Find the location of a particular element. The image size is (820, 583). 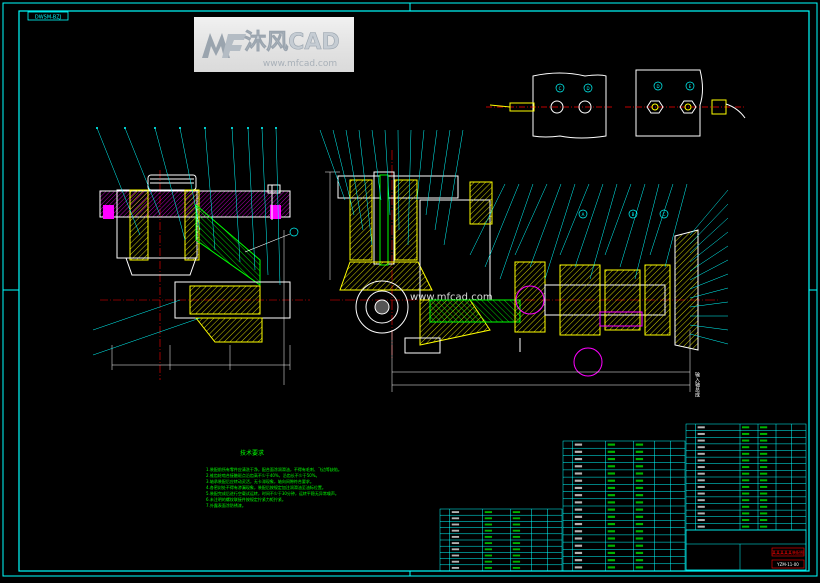

drawing-number: YZM-11-00 is located at coordinates (787, 564).